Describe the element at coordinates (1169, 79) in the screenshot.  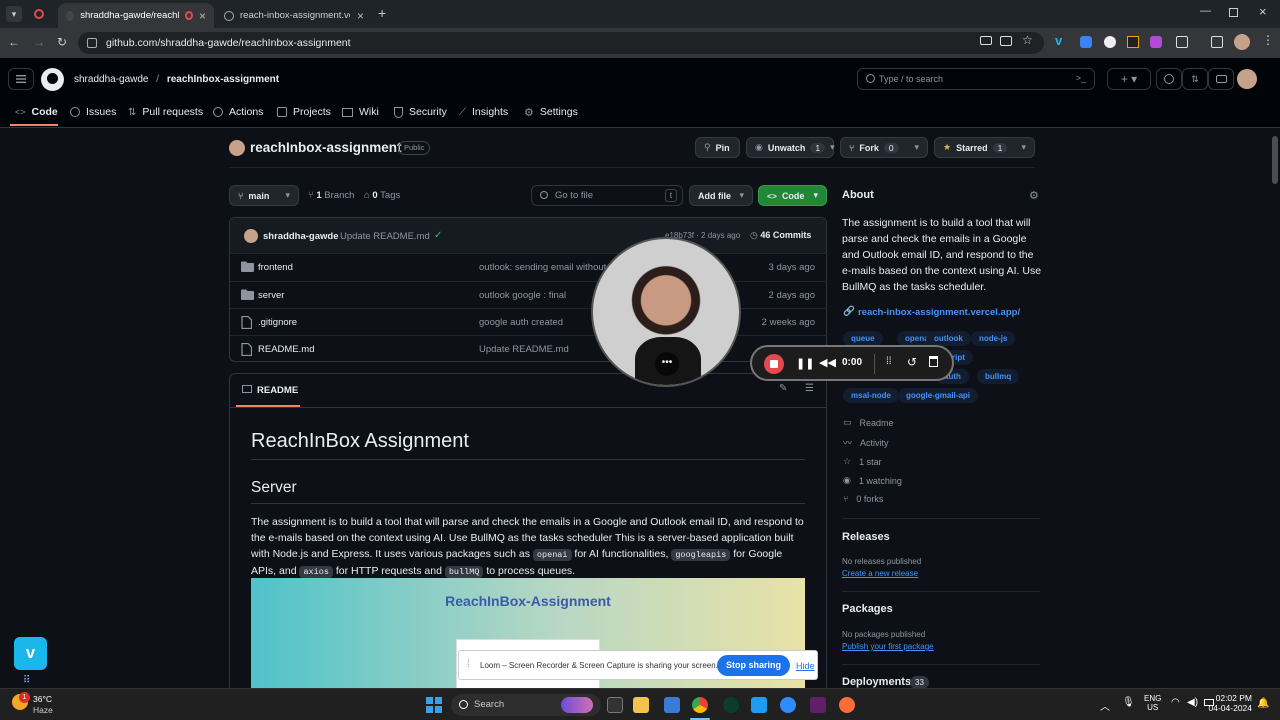
I see `issues-icon` at that location.